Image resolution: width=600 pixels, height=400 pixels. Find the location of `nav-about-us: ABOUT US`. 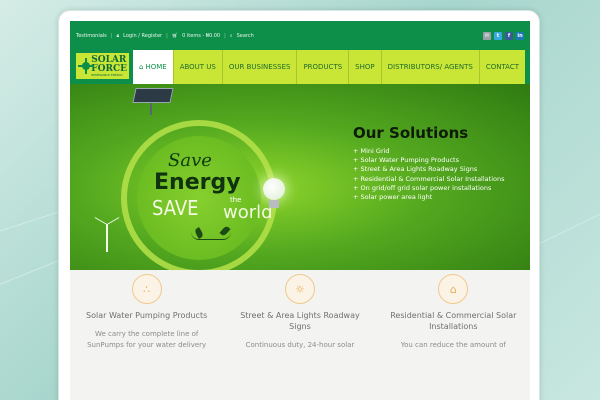

nav-about-us: ABOUT US is located at coordinates (197, 67).